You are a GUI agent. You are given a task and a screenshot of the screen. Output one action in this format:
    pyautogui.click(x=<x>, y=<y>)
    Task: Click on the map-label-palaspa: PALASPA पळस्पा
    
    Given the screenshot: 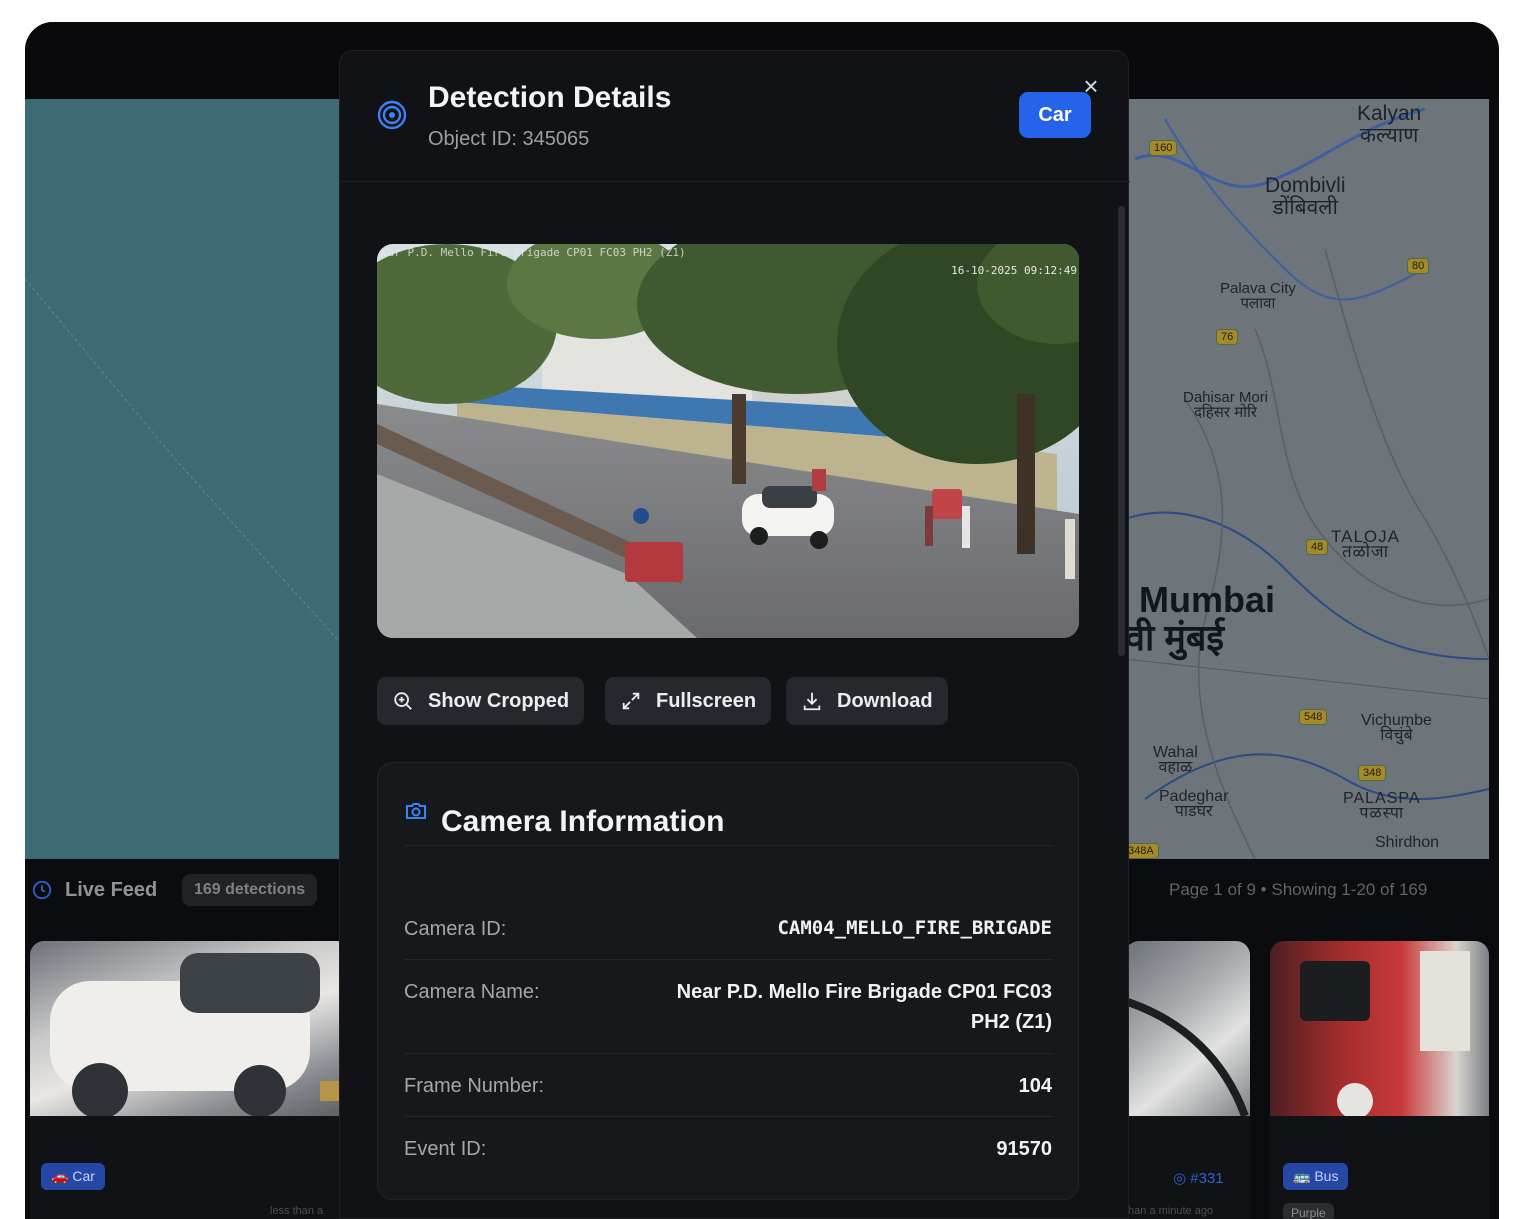 What is the action you would take?
    pyautogui.click(x=1382, y=806)
    